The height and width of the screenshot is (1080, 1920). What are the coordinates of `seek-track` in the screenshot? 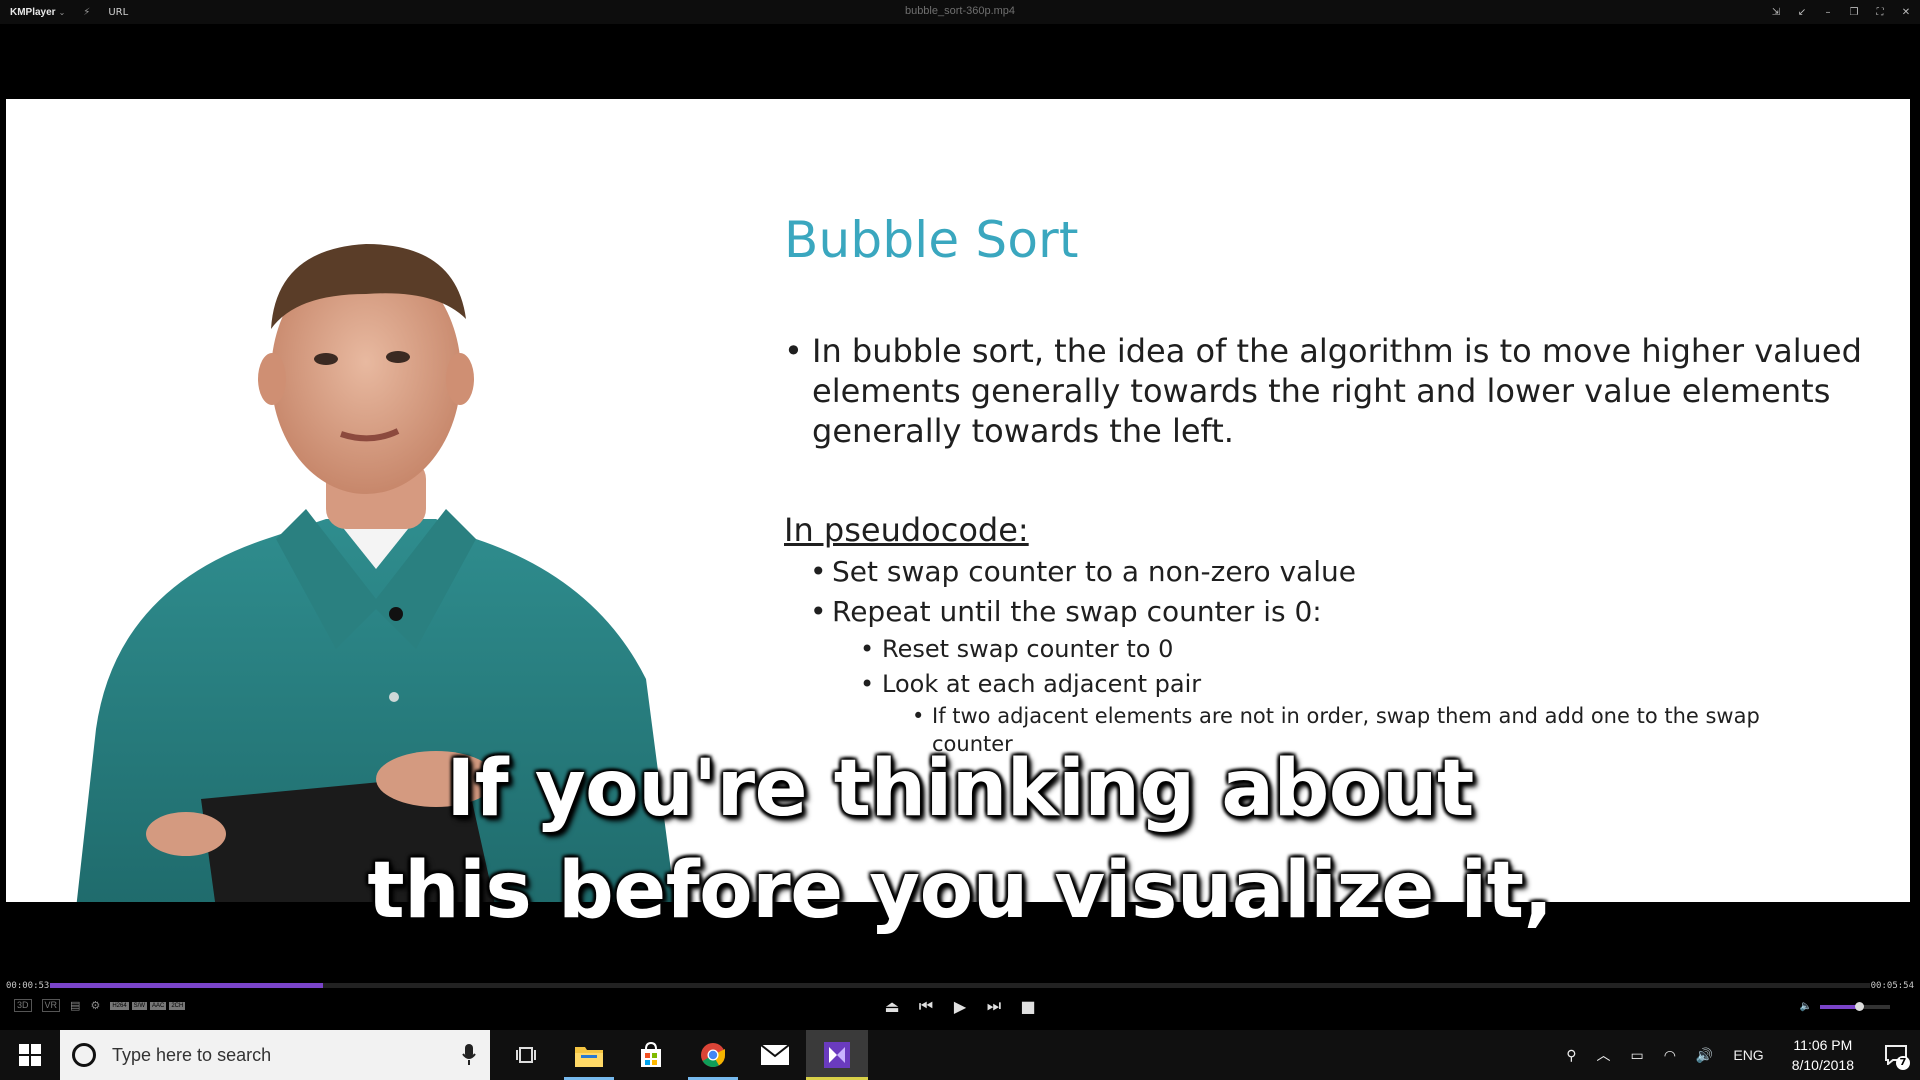 It's located at (960, 985).